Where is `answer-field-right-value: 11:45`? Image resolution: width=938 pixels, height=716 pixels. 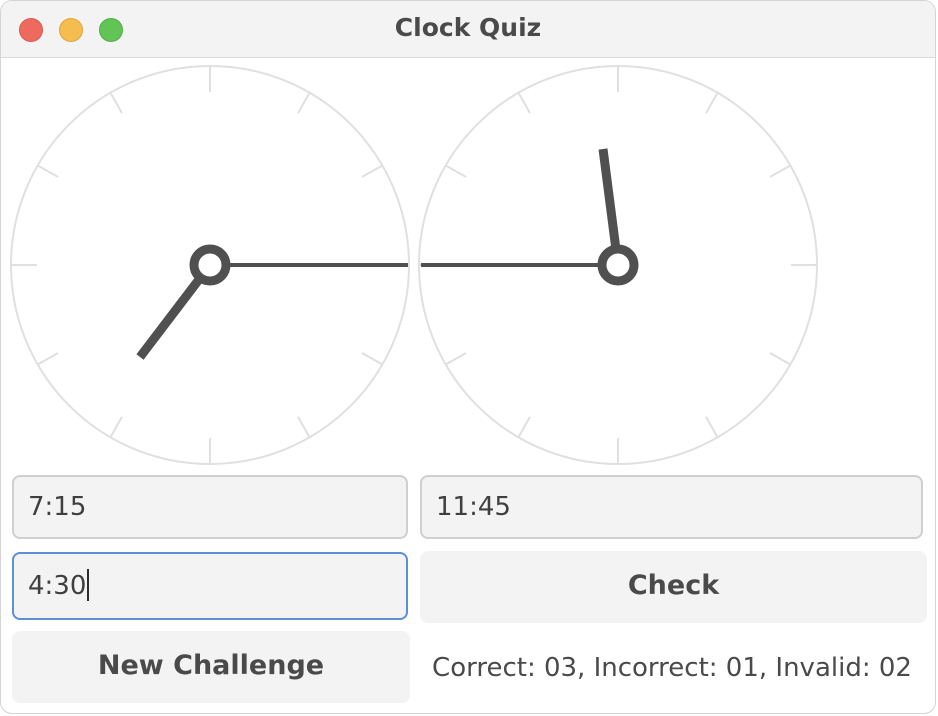 answer-field-right-value: 11:45 is located at coordinates (473, 507).